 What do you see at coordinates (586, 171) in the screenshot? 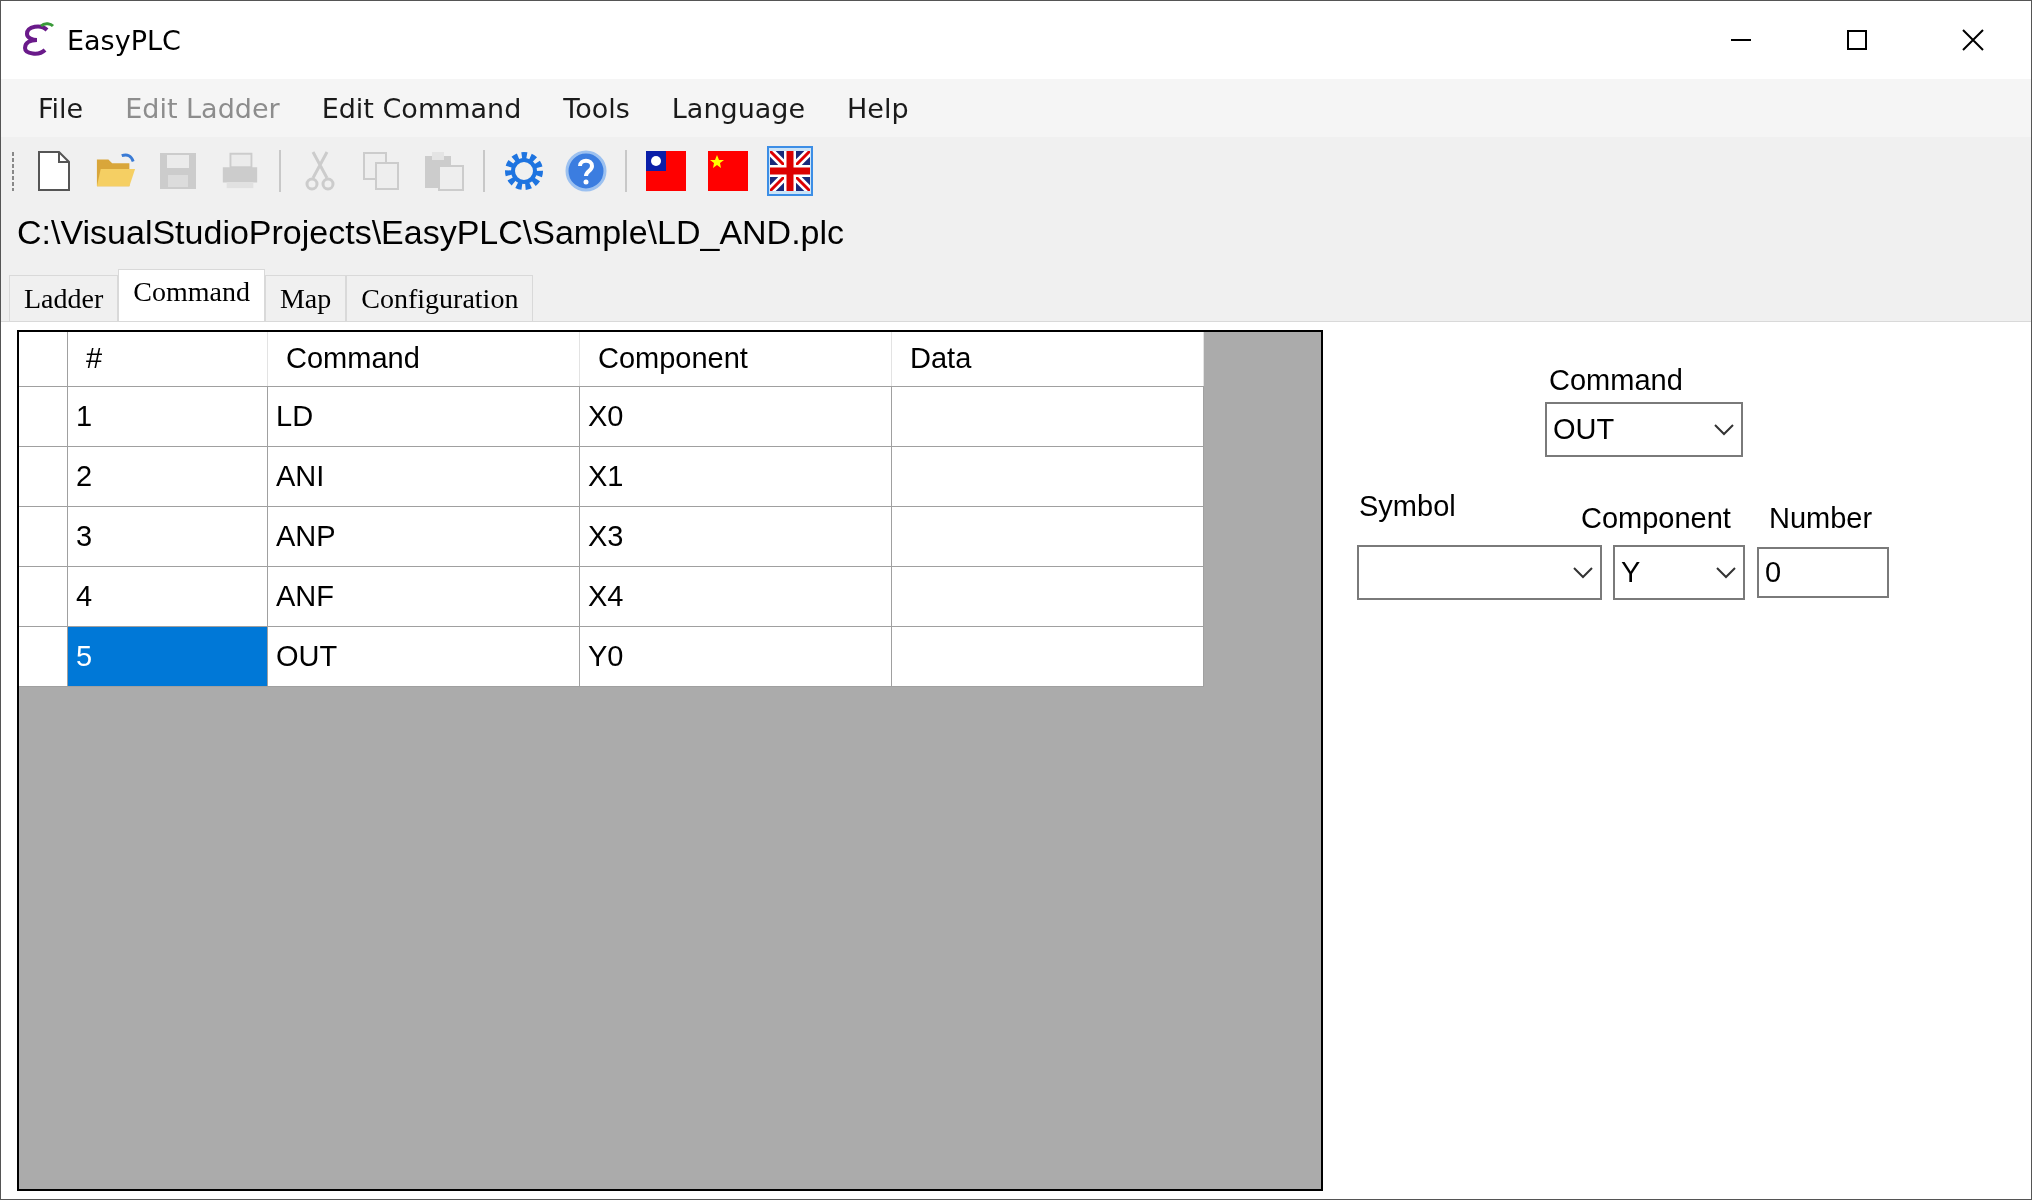
I see `help-icon` at bounding box center [586, 171].